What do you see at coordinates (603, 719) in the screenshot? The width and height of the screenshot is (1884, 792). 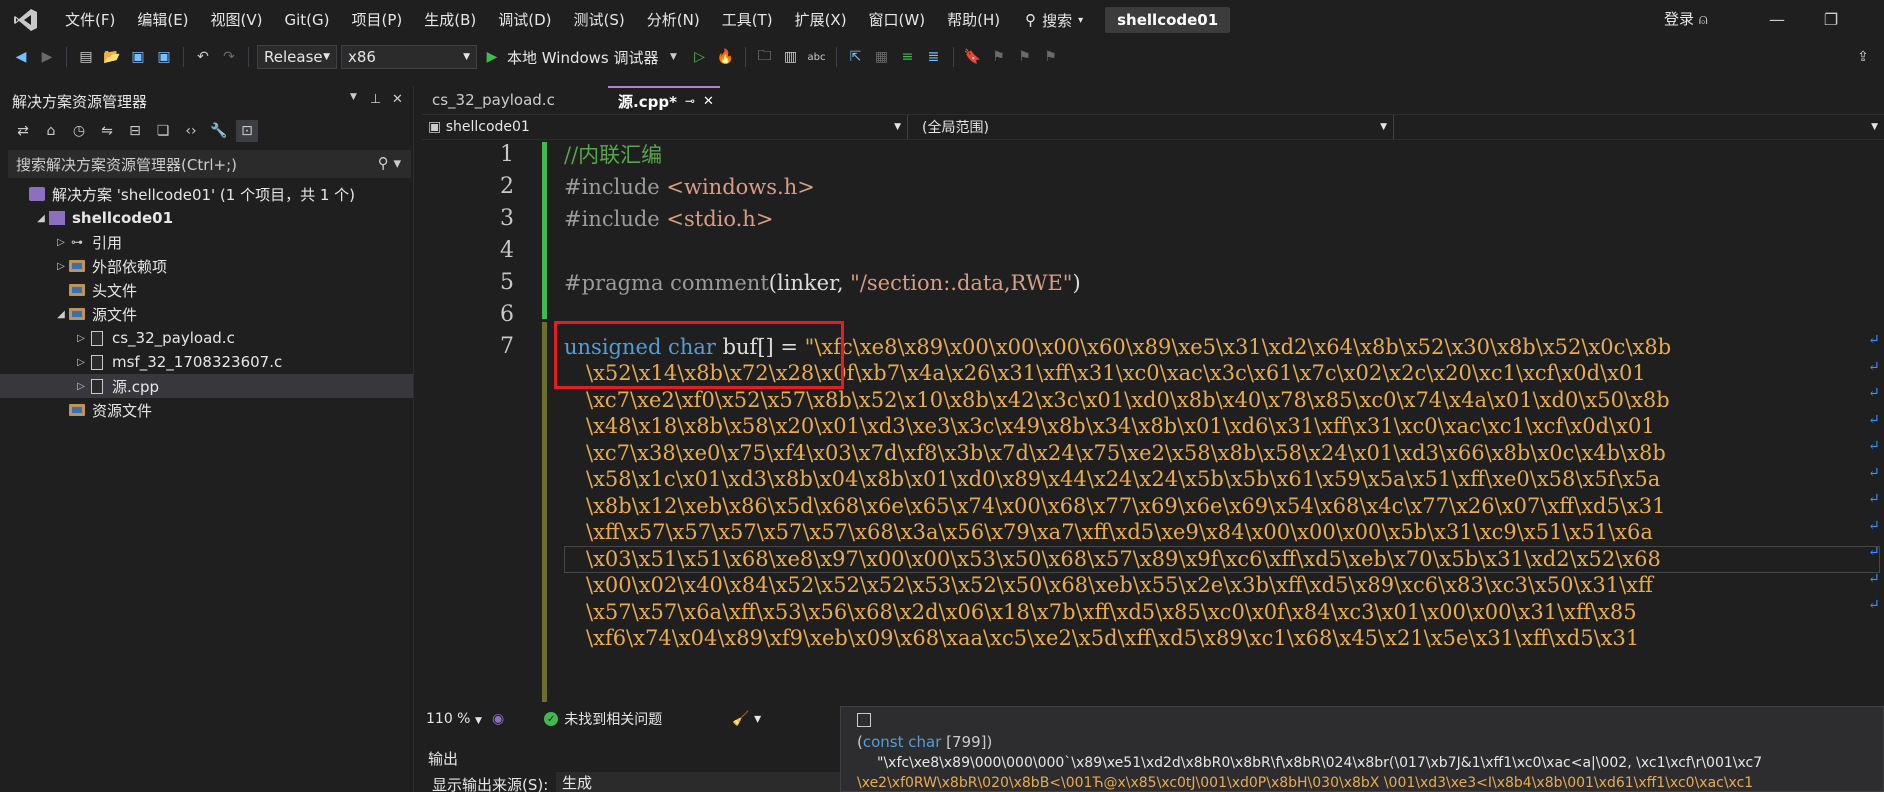 I see `issues-indicator: ✓ 未找到相关问题` at bounding box center [603, 719].